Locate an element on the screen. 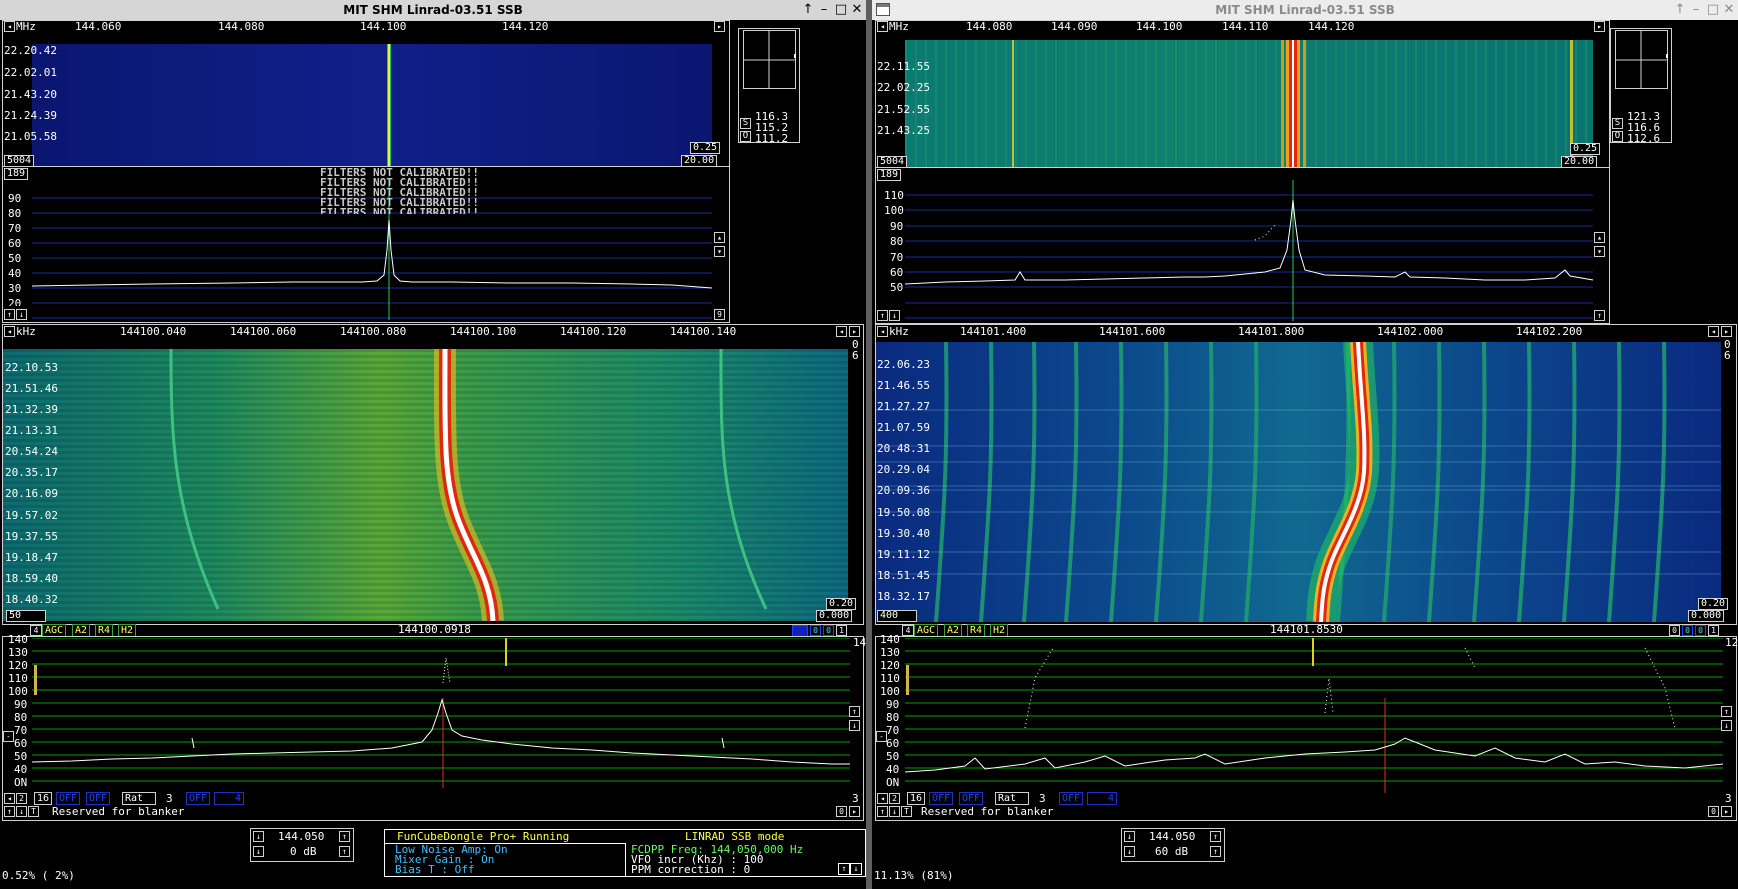 The image size is (1738, 889). gain-value: 0 dB is located at coordinates (303, 852).